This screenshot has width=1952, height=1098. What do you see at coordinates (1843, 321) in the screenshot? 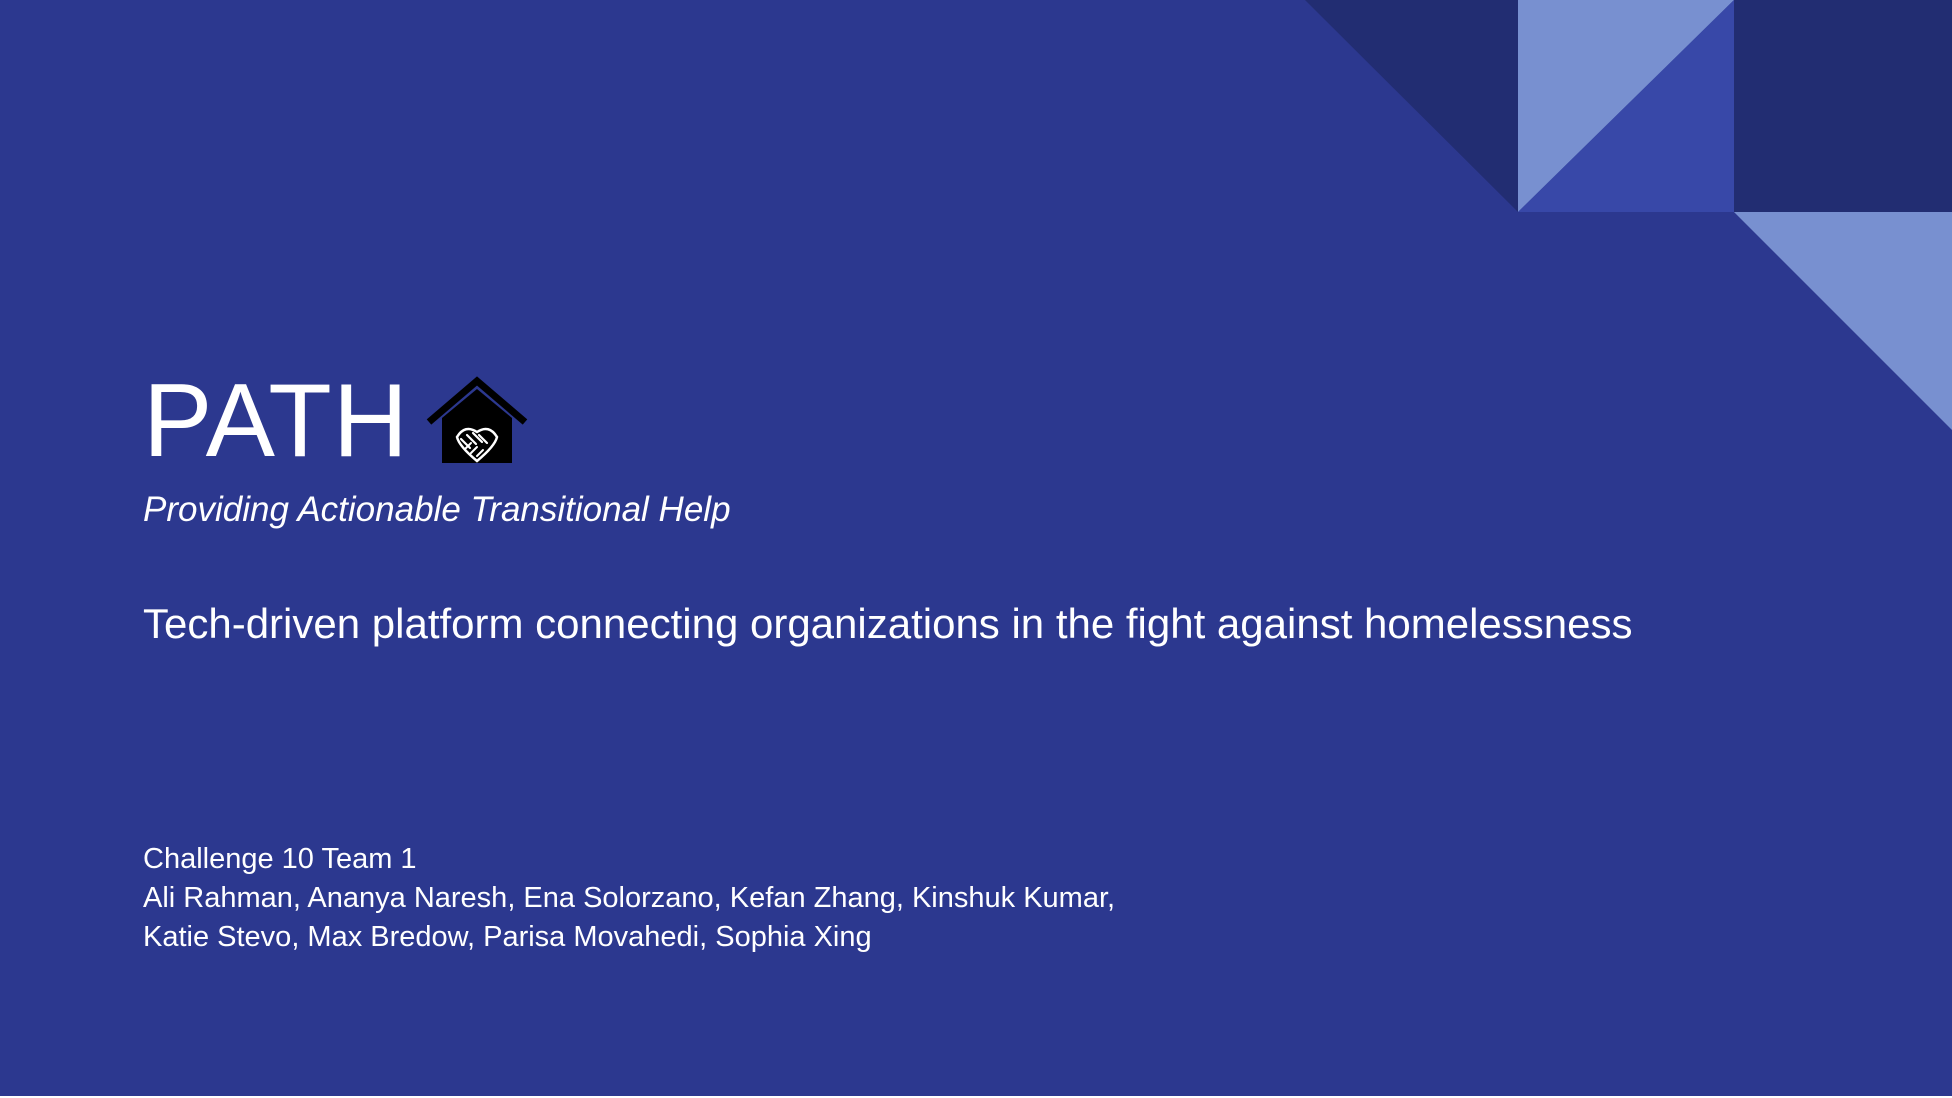
I see `light-lower-triangle-shape` at bounding box center [1843, 321].